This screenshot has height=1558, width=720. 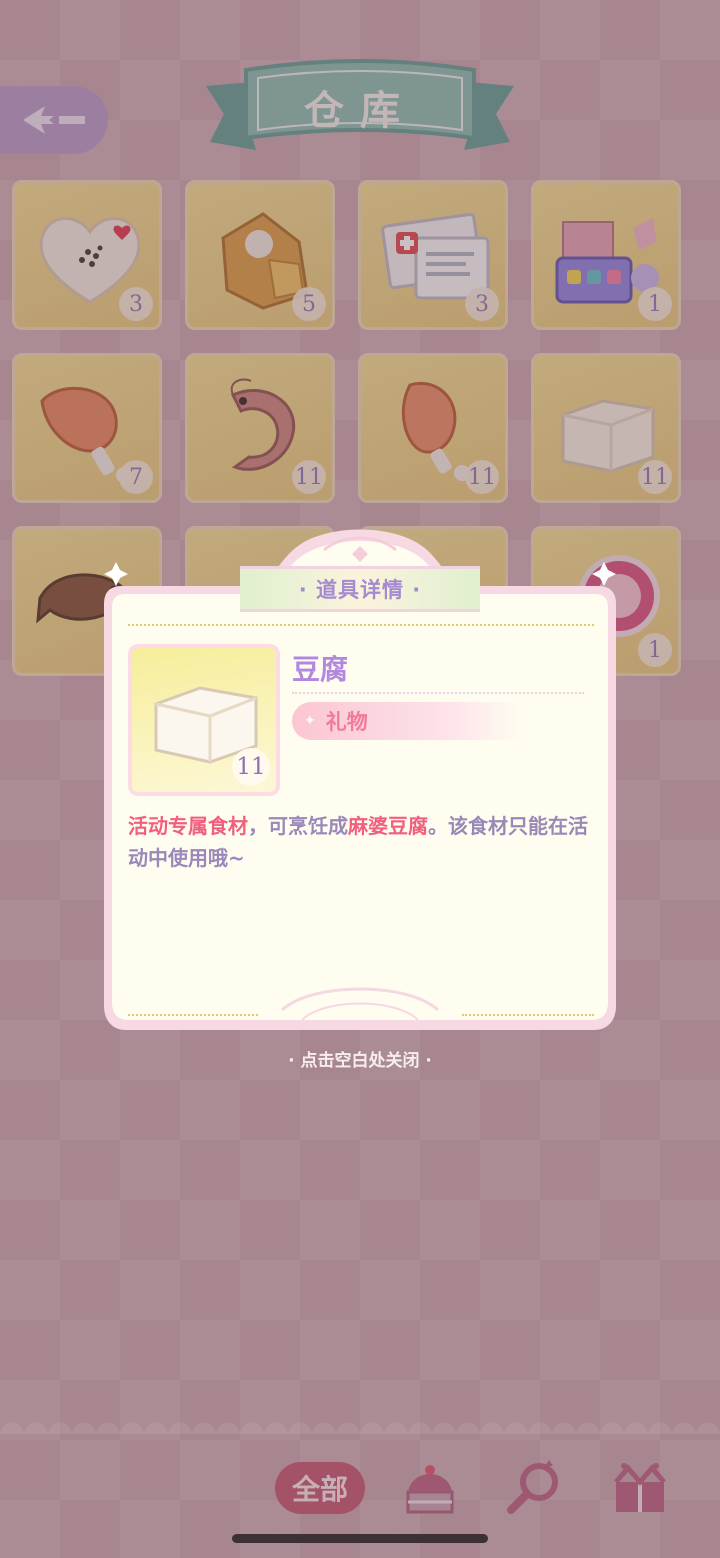 I want to click on item-thumbnail: 11, so click(x=204, y=720).